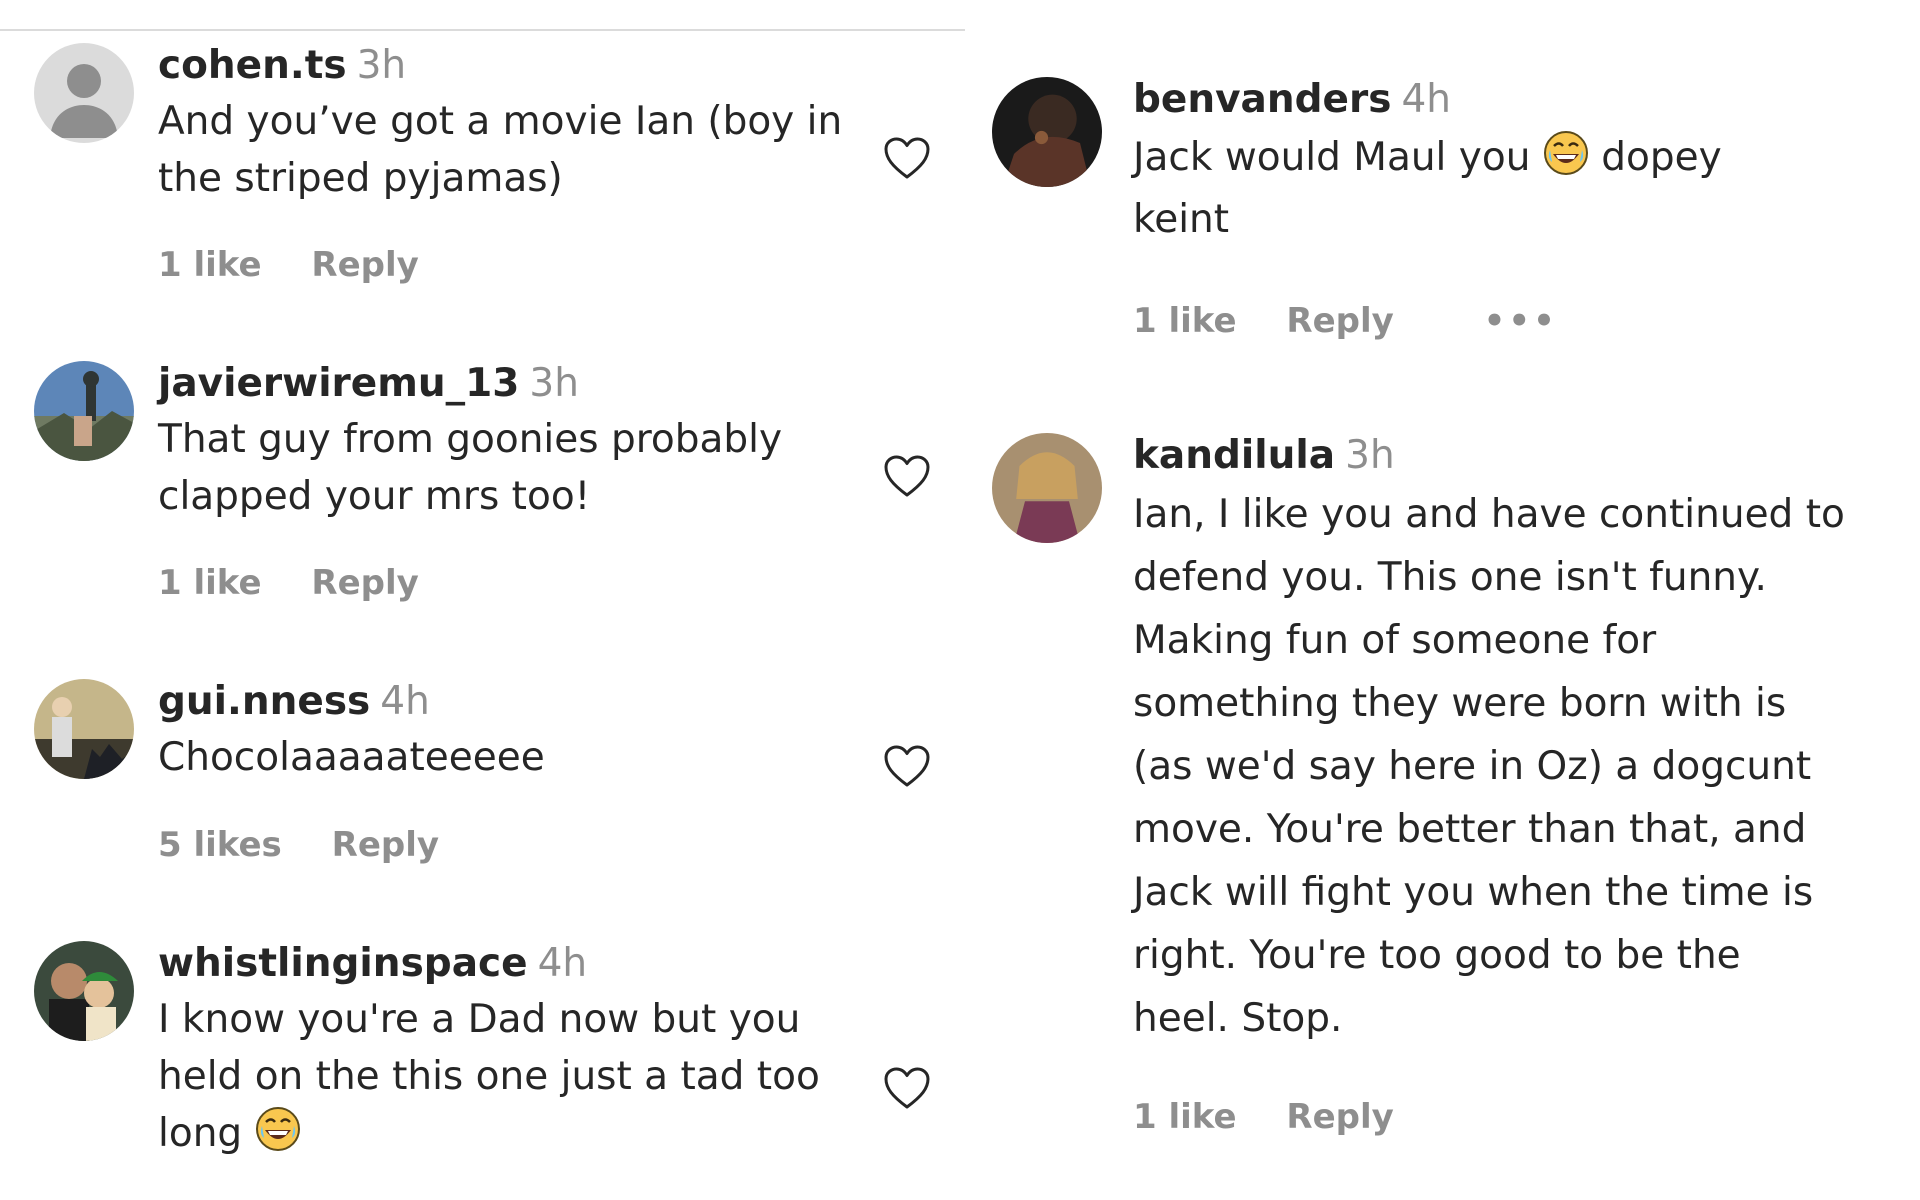 The height and width of the screenshot is (1200, 1920). Describe the element at coordinates (1450, 577) in the screenshot. I see `comment-text-line: defend you. This one isn't funny.` at that location.